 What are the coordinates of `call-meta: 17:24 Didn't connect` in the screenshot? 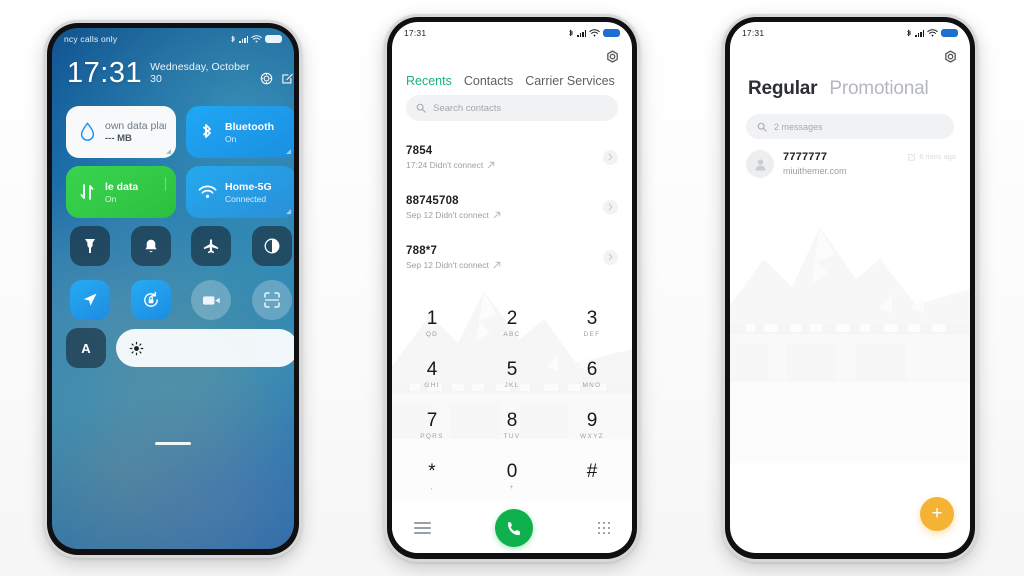 It's located at (450, 165).